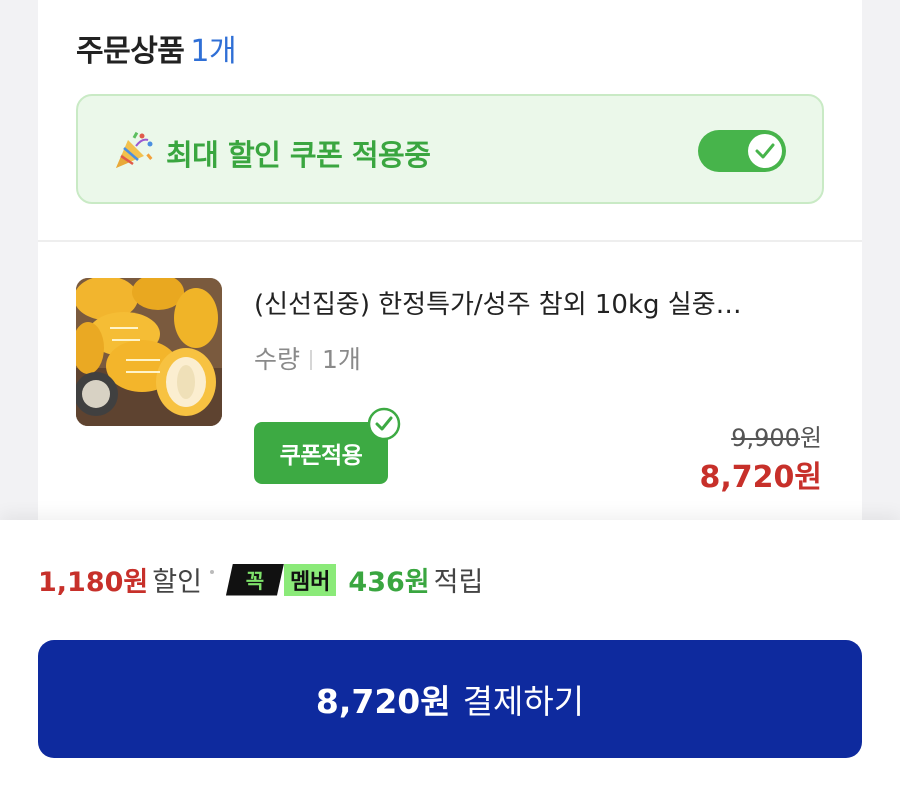  I want to click on final-price-value: 8,720, so click(747, 477).